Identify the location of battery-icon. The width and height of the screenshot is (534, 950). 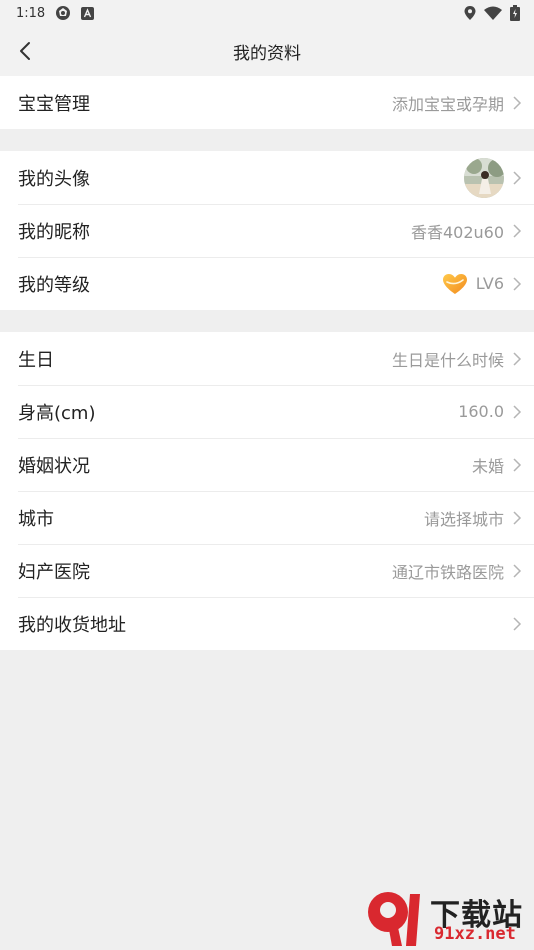
(515, 13).